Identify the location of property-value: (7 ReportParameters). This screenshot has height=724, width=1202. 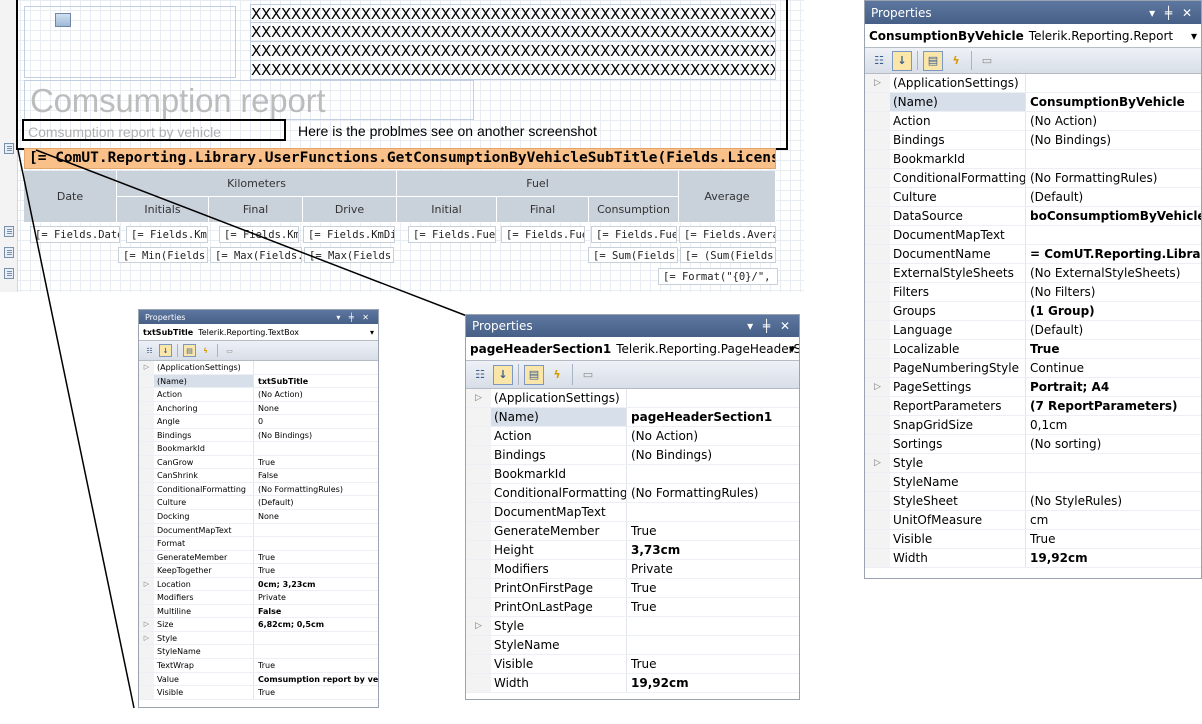
(1113, 406).